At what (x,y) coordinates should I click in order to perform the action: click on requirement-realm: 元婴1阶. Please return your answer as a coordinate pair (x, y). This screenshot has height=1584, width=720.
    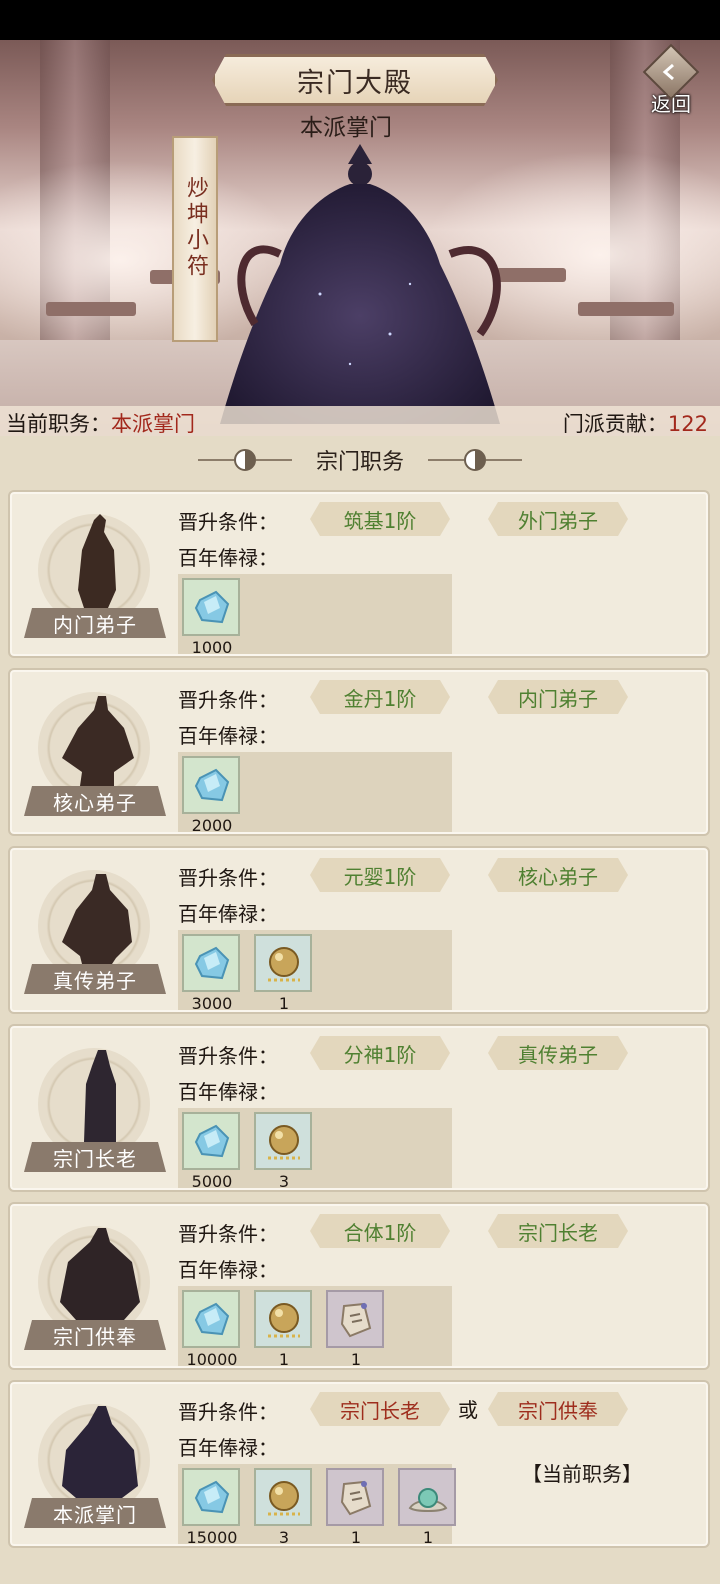
    Looking at the image, I should click on (380, 875).